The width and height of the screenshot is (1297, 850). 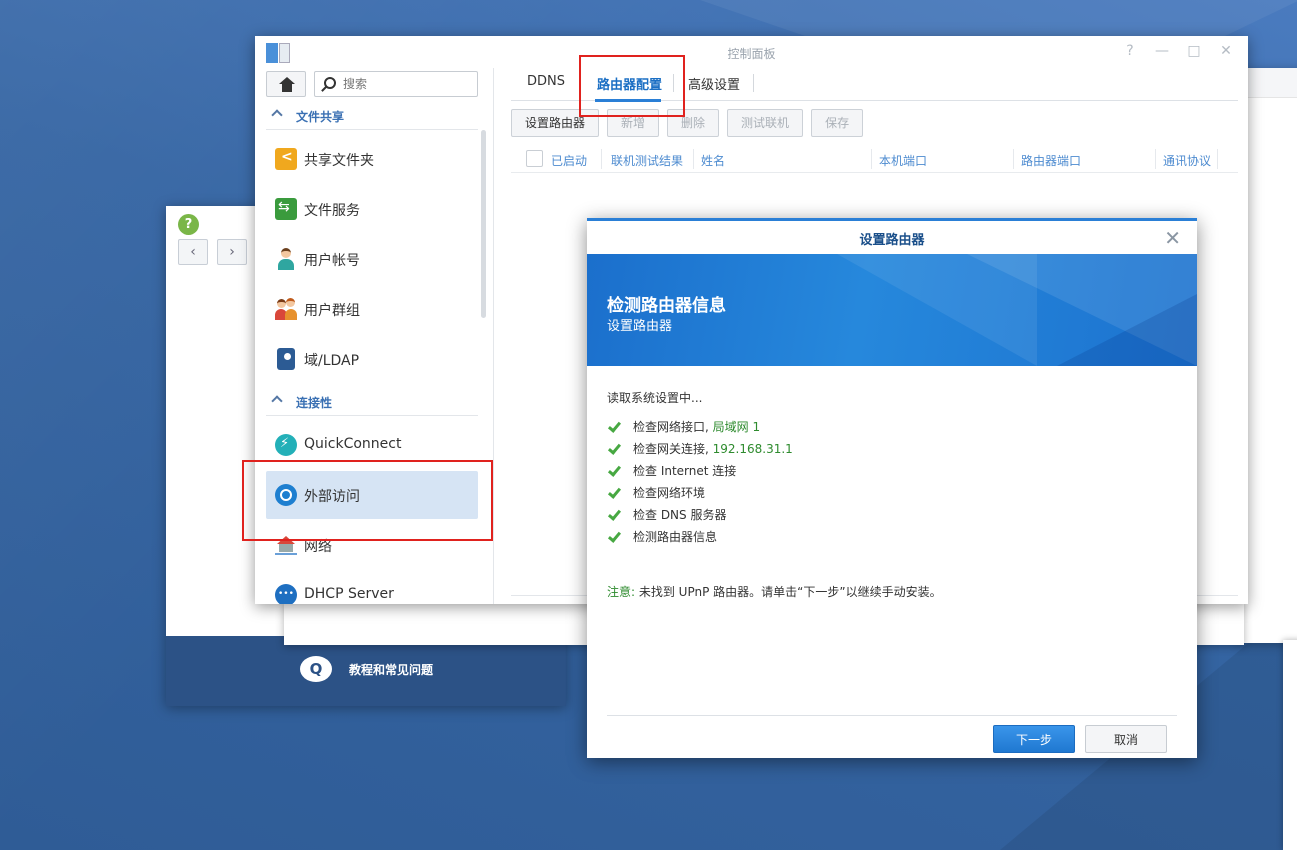 I want to click on check-item: 检测路由器信息, so click(x=892, y=537).